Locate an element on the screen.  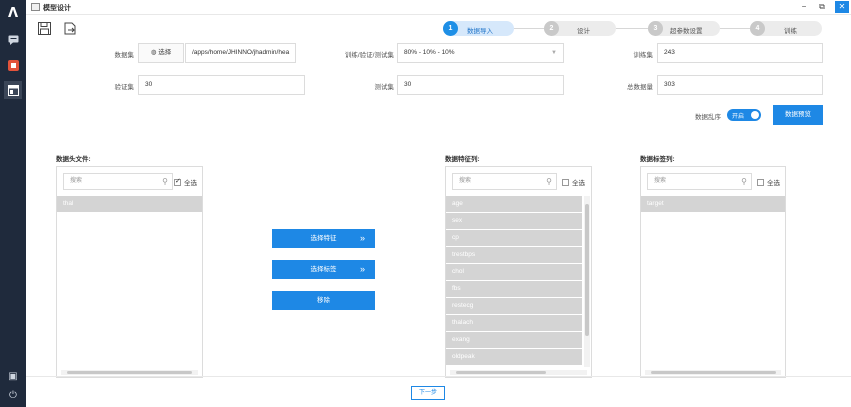
list-item: chol is located at coordinates (514, 272).